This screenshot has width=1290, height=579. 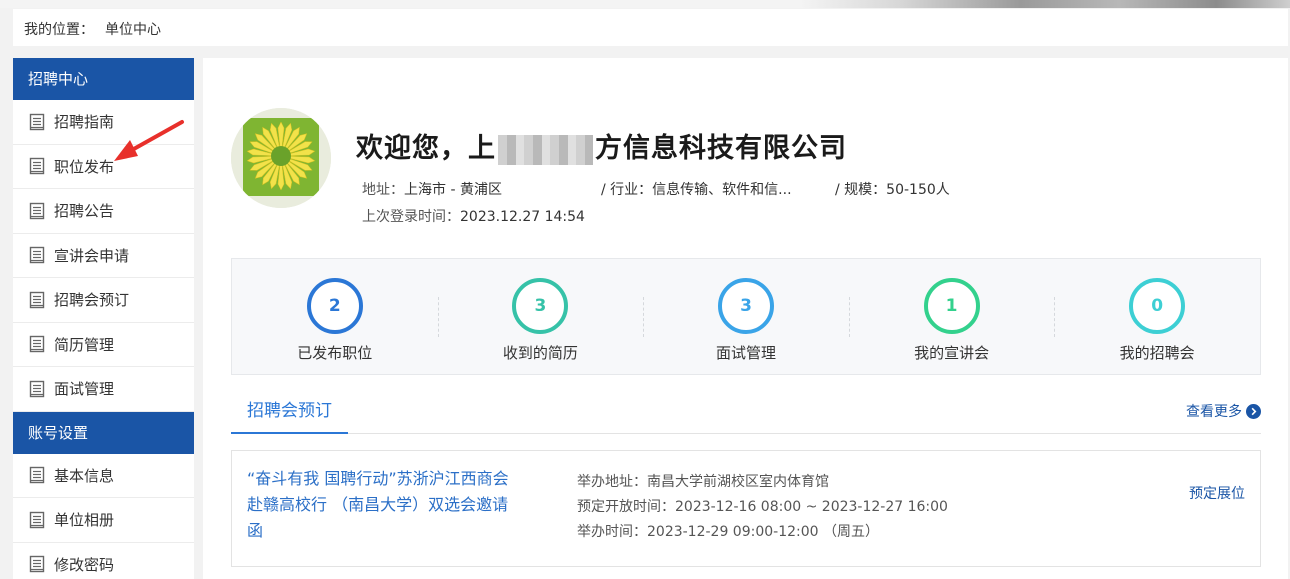 I want to click on company-name-start: 上, so click(x=482, y=148).